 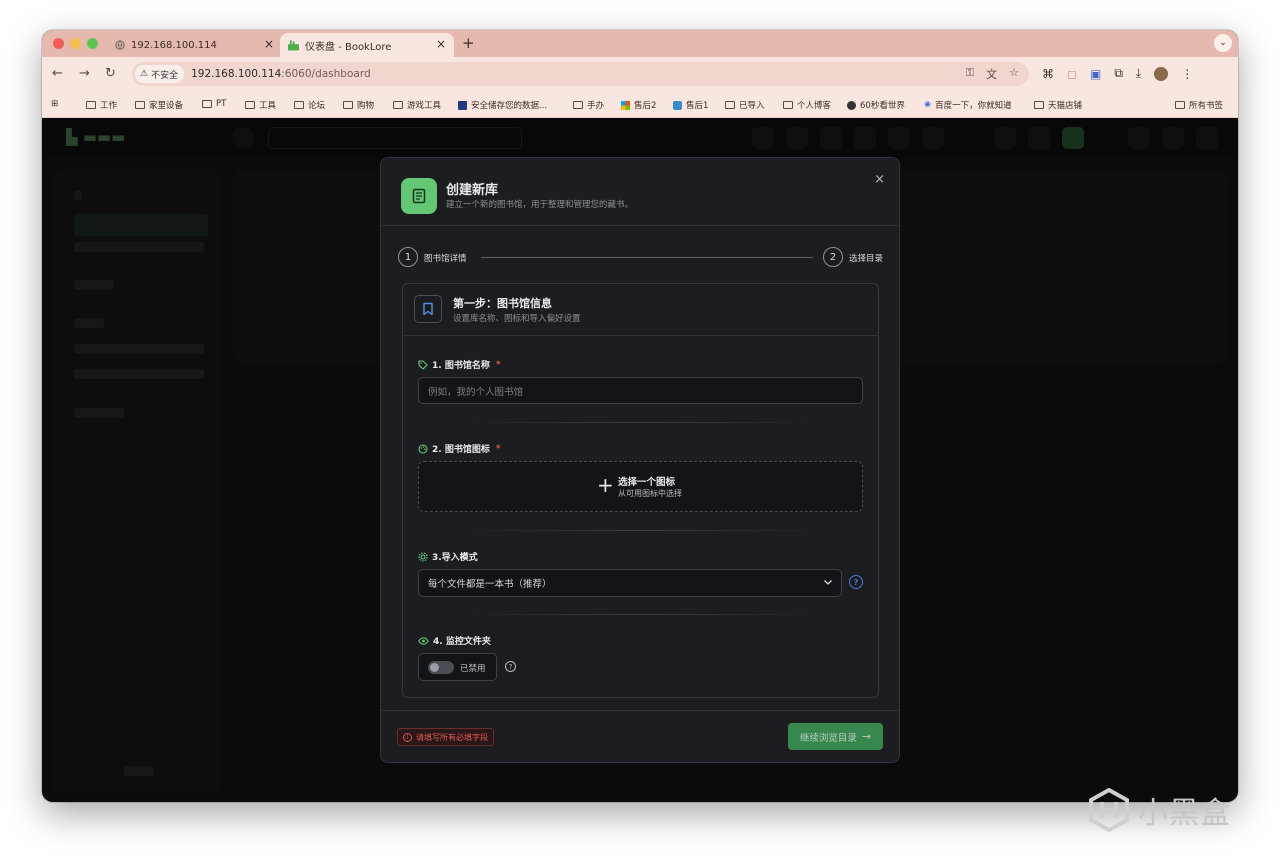 What do you see at coordinates (876, 105) in the screenshot?
I see `bookmark-item: 60秒看世界` at bounding box center [876, 105].